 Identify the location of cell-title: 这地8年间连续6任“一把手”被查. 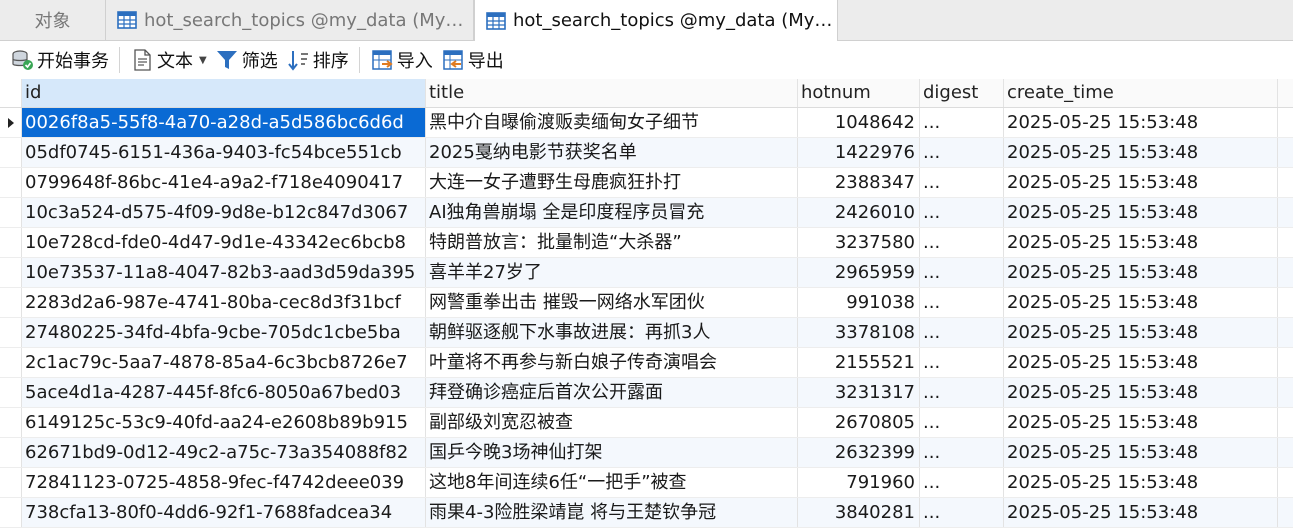
(612, 482).